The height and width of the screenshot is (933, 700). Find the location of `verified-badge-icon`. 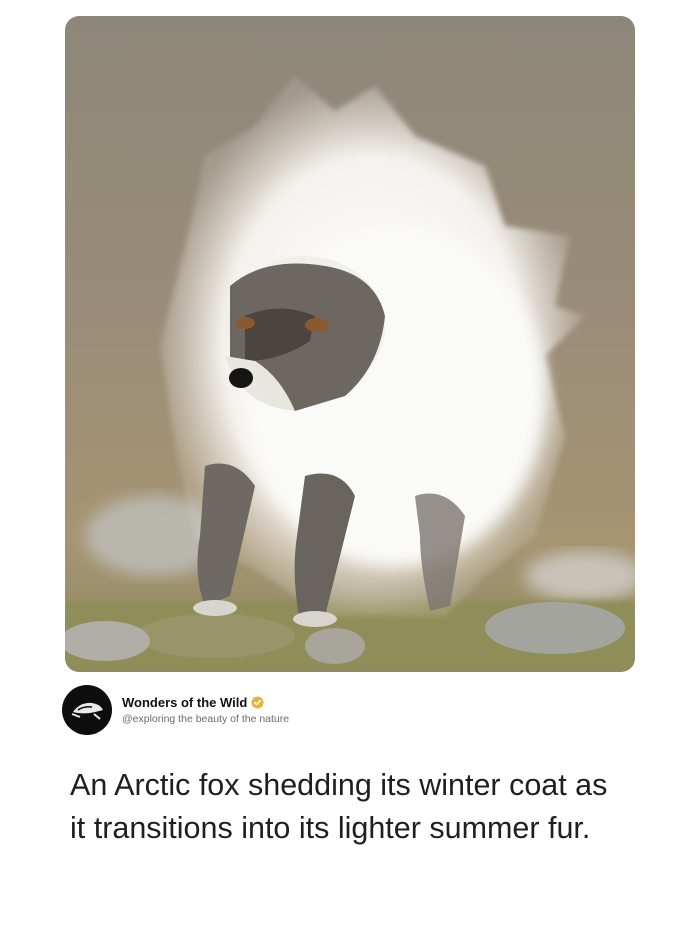

verified-badge-icon is located at coordinates (257, 702).